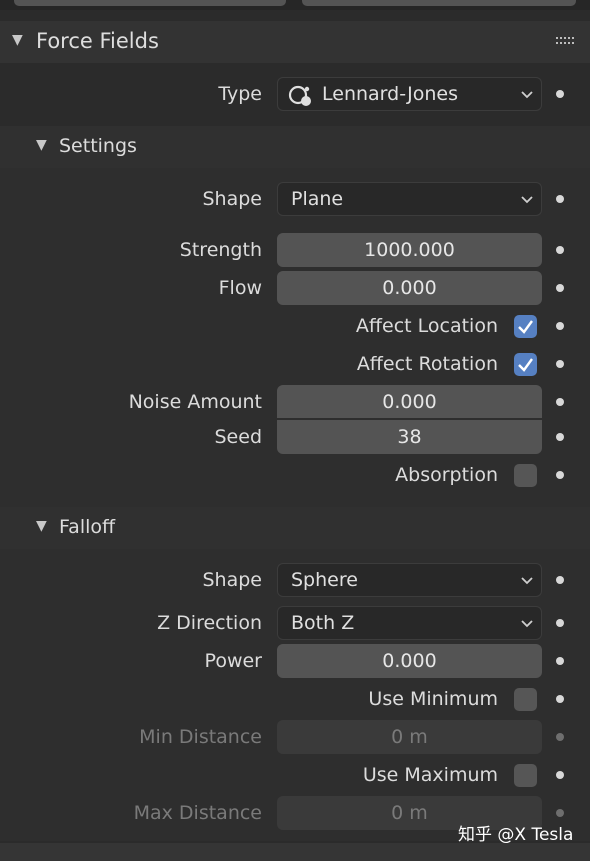 The image size is (590, 861). Describe the element at coordinates (409, 288) in the screenshot. I see `flow-field: 0.000` at that location.